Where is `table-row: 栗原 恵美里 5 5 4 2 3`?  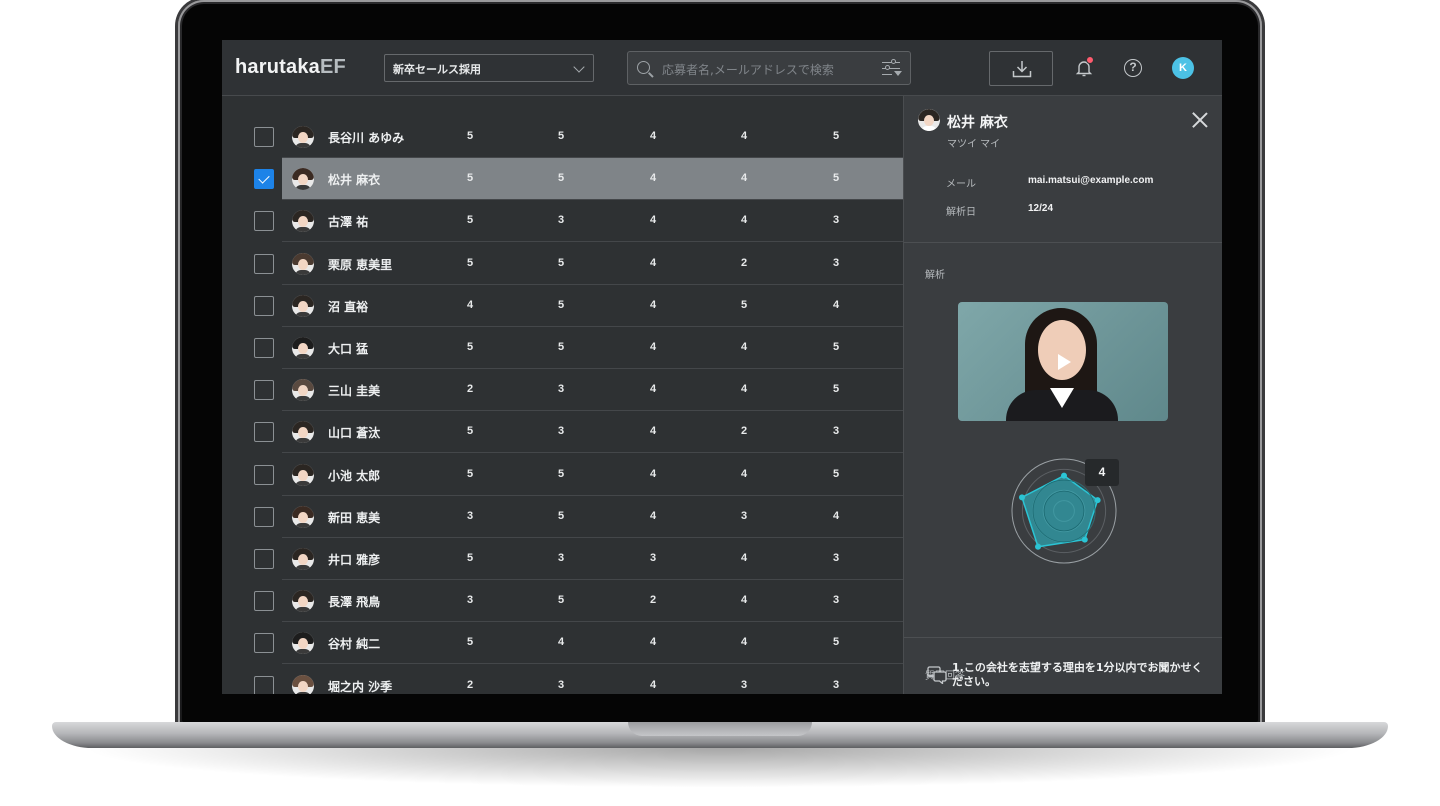
table-row: 栗原 恵美里 5 5 4 2 3 is located at coordinates (562, 264).